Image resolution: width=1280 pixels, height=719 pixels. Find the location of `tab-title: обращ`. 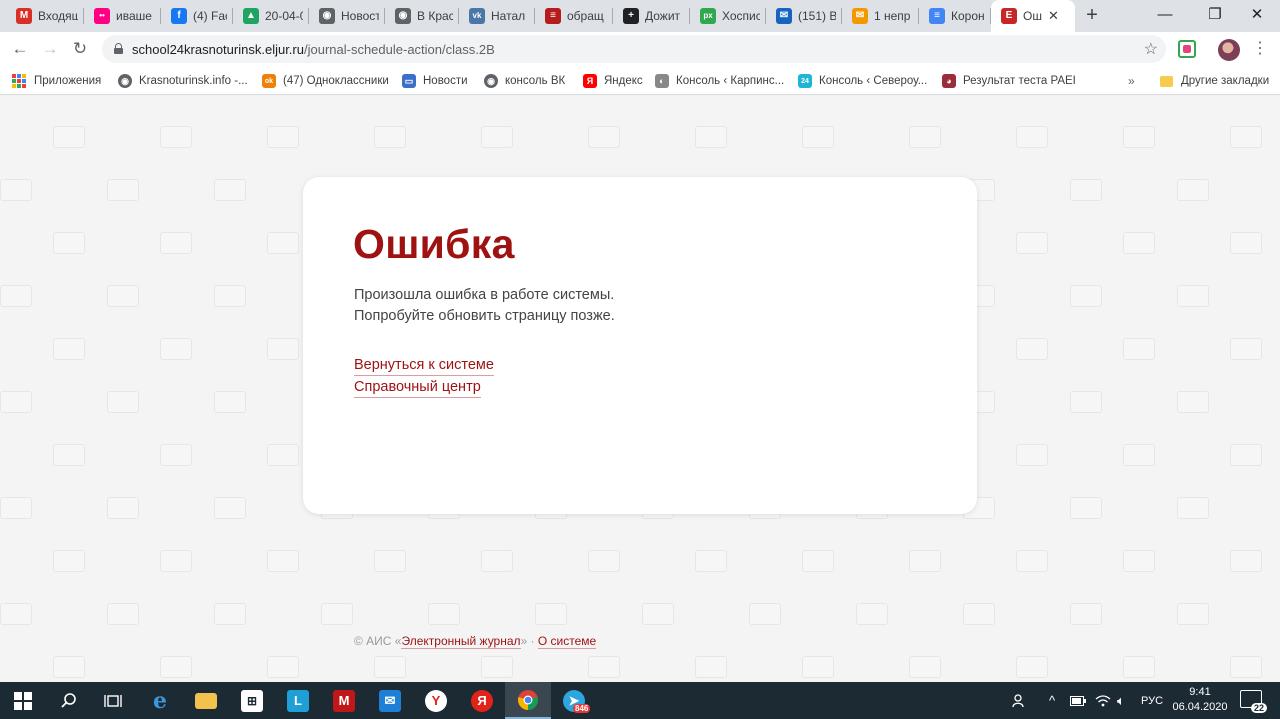

tab-title: обращ is located at coordinates (585, 16).